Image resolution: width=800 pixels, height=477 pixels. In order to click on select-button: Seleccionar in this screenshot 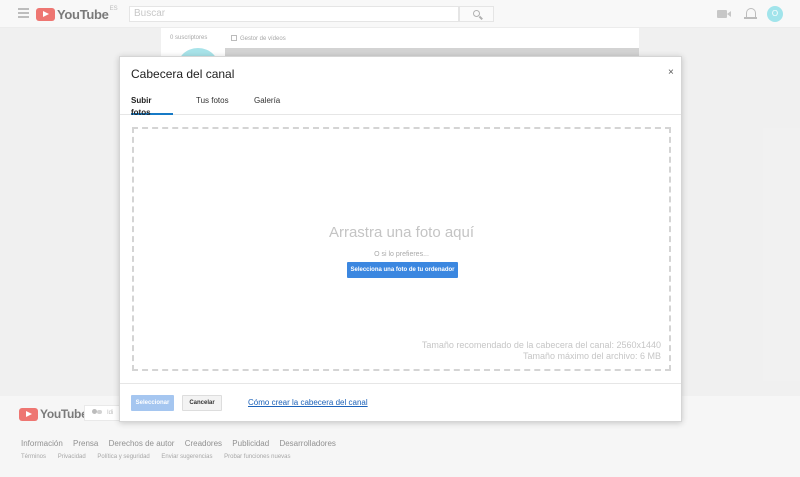, I will do `click(152, 403)`.